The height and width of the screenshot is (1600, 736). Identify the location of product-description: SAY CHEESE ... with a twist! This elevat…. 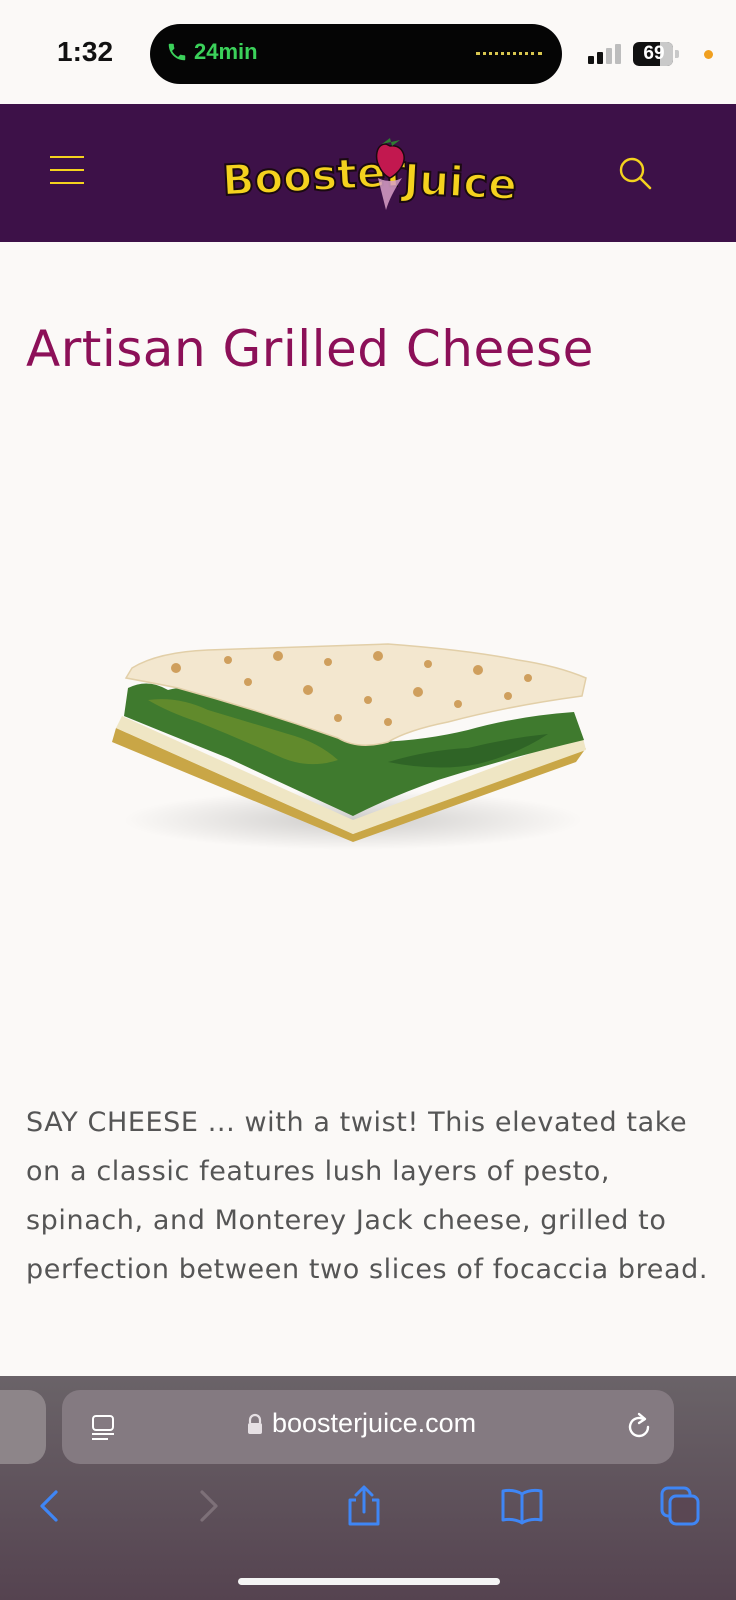
(367, 1196).